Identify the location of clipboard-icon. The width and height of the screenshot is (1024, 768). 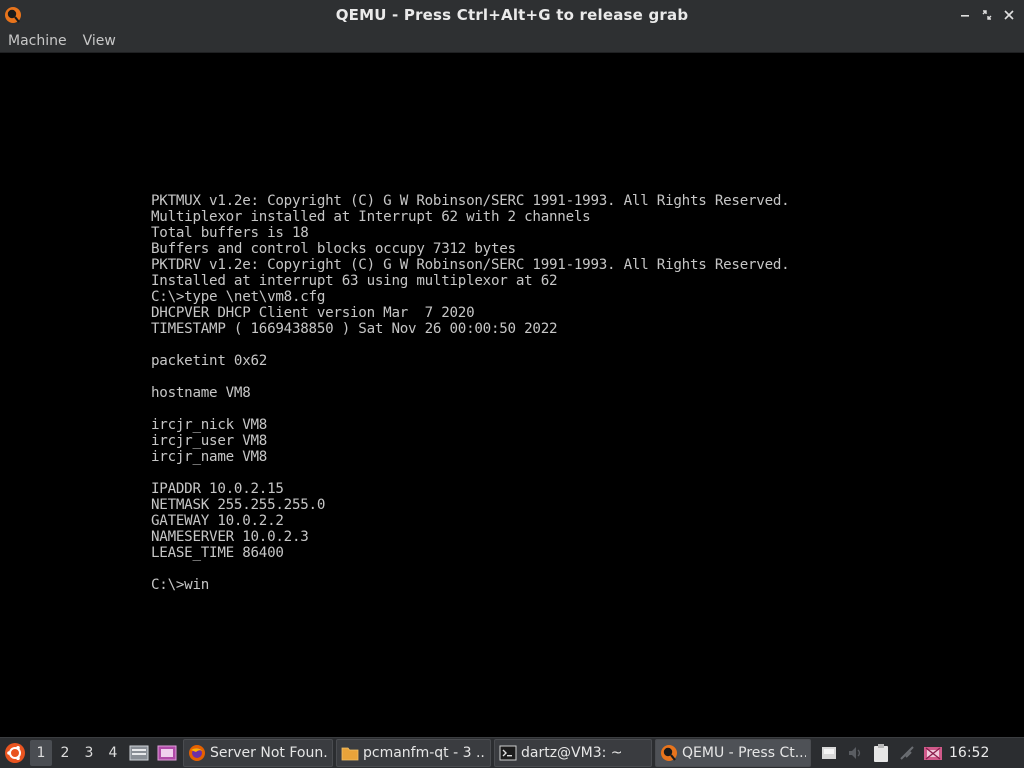
(881, 753).